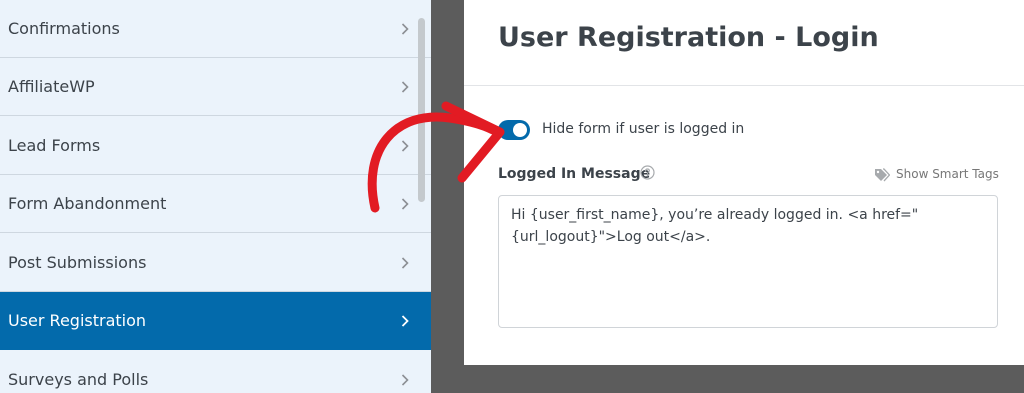  I want to click on sidebar-item-form-abandonment: Form Abandonment, so click(215, 204).